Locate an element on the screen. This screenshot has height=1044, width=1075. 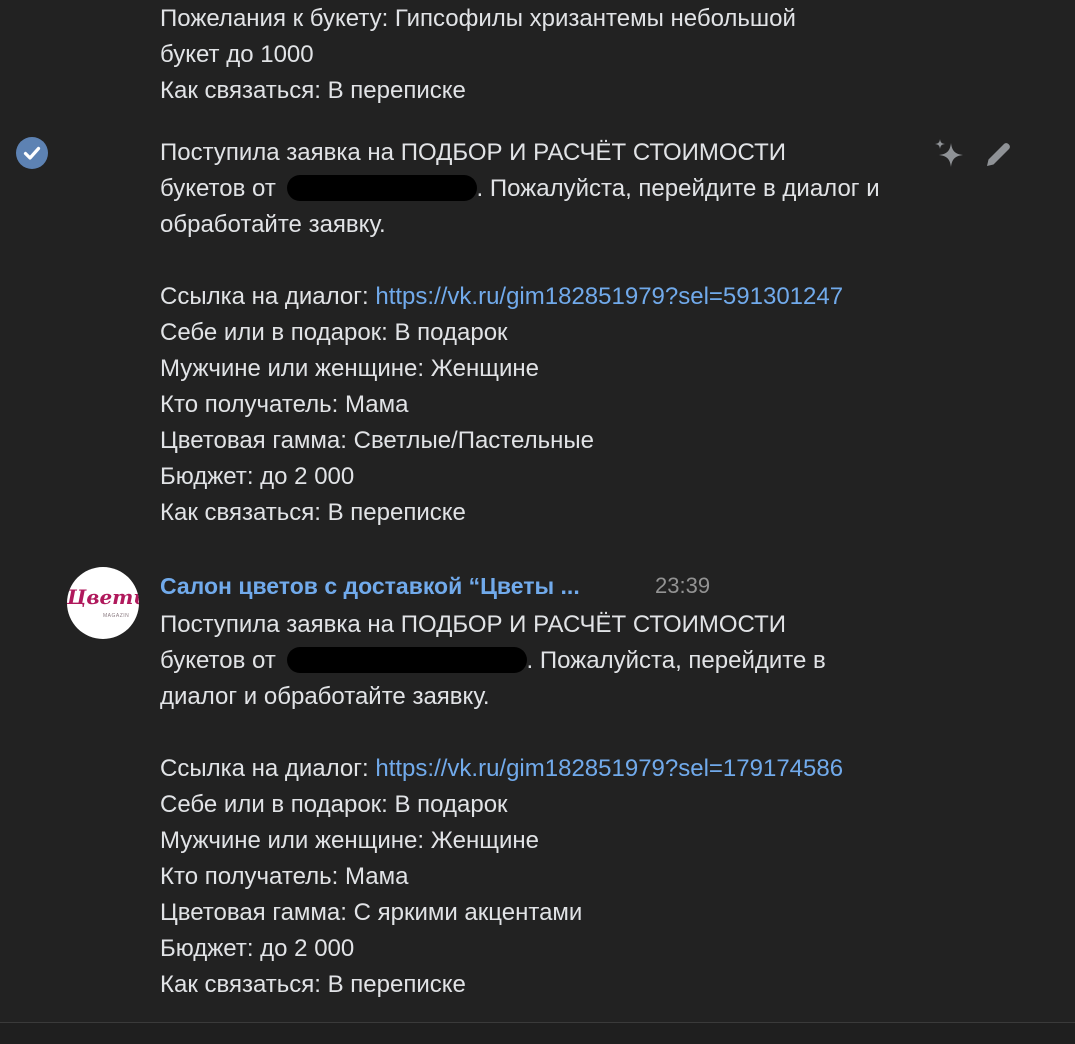
message-2-line-2-prefix: букетов от is located at coordinates (218, 660).